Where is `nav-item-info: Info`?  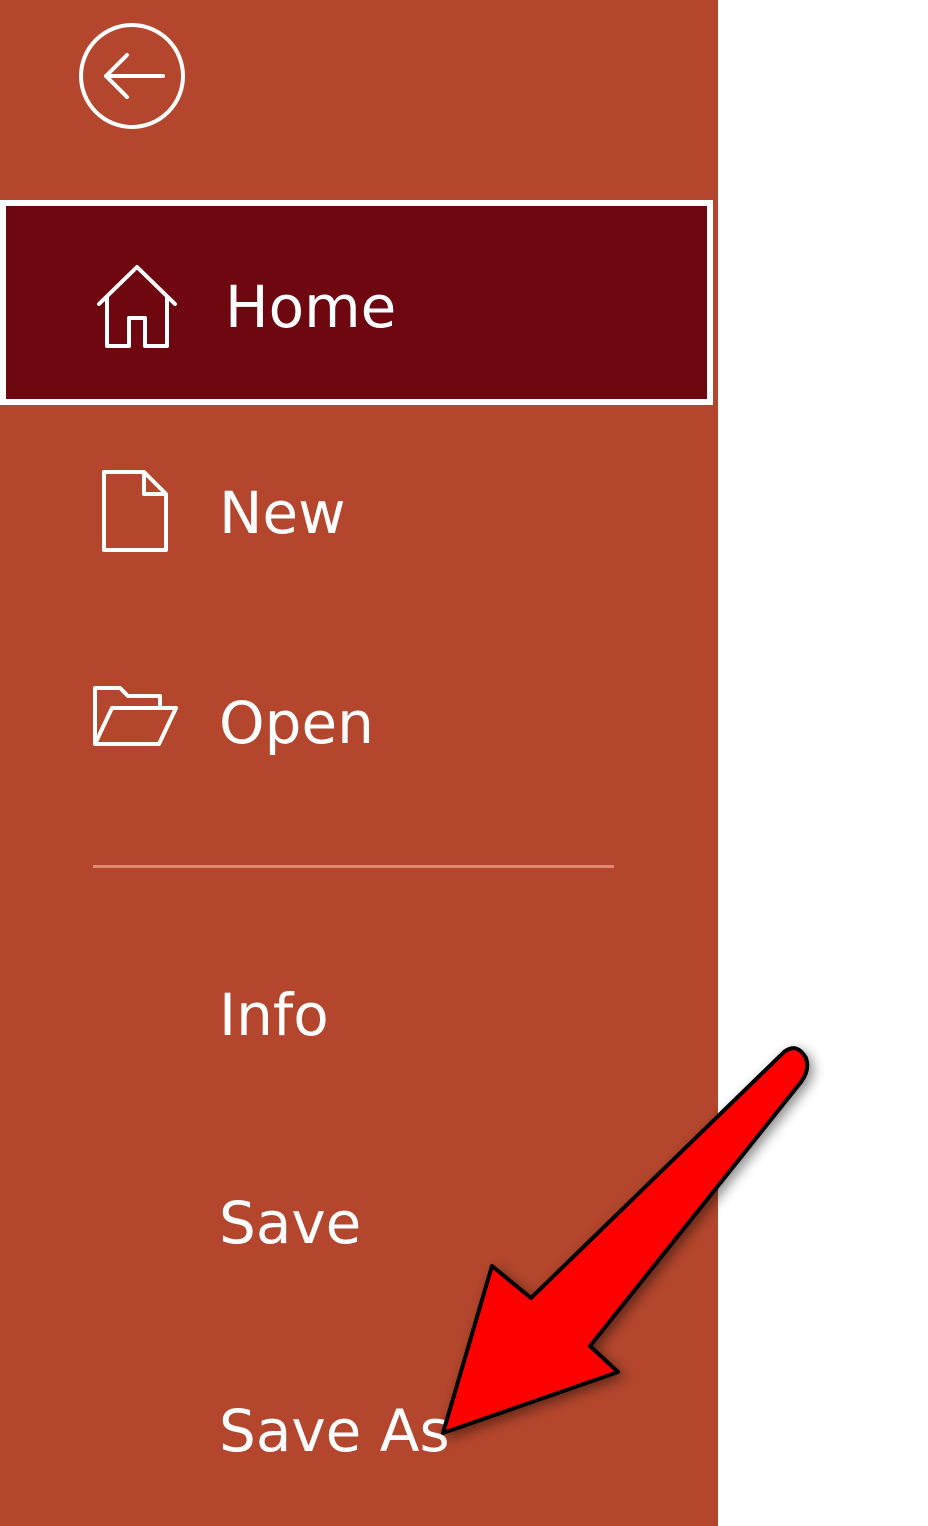
nav-item-info: Info is located at coordinates (359, 1015).